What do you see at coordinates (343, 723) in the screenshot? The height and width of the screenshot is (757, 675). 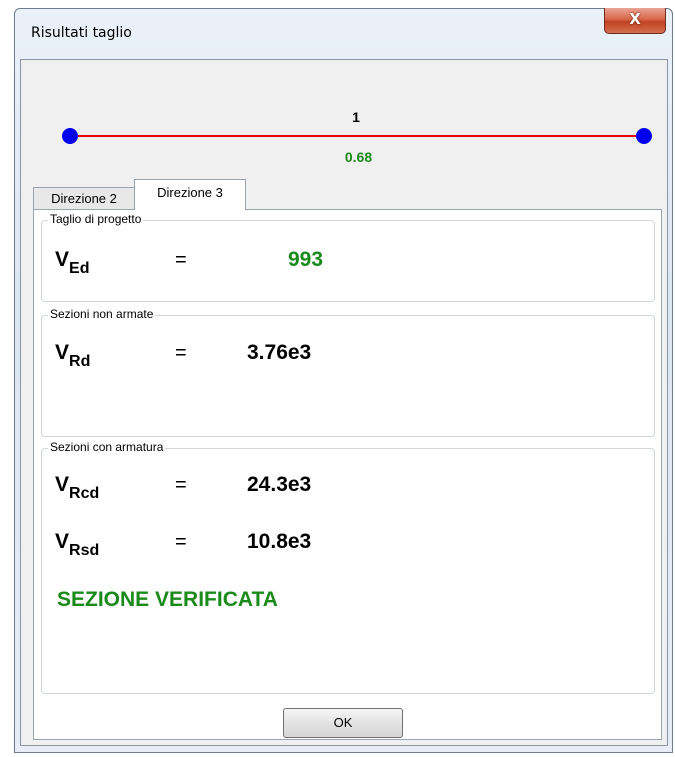 I see `ok-button: OK` at bounding box center [343, 723].